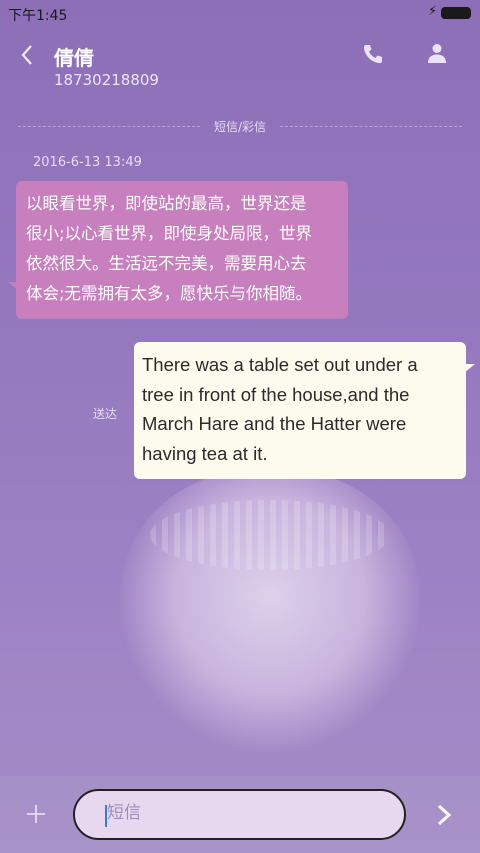 The width and height of the screenshot is (480, 853). Describe the element at coordinates (437, 53) in the screenshot. I see `person-icon` at that location.